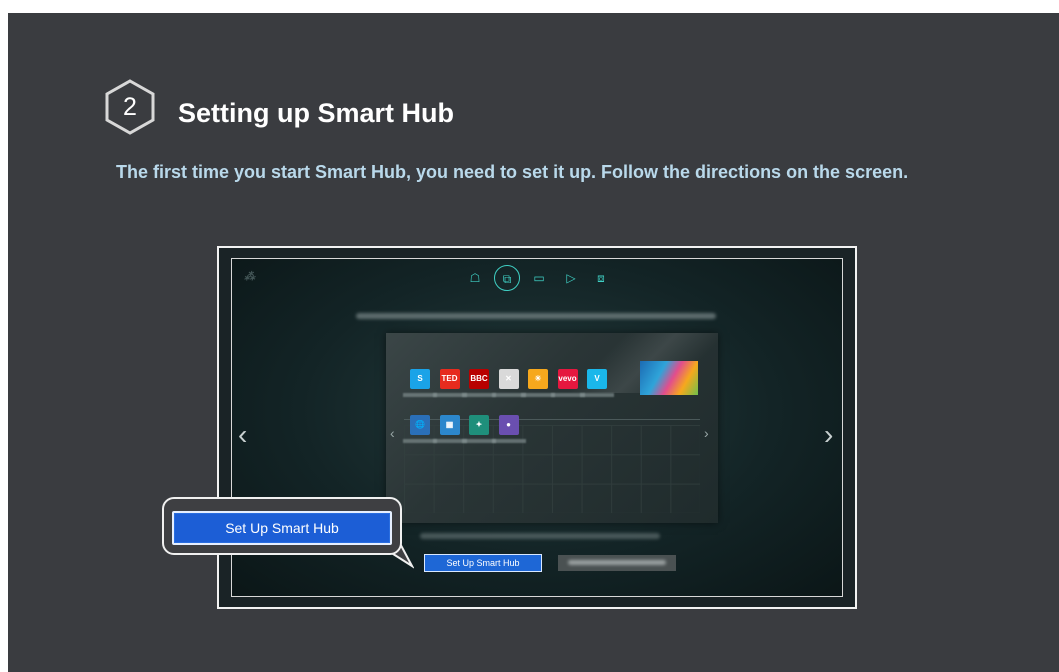 Image resolution: width=1059 pixels, height=672 pixels. I want to click on screen-prev-icon: ‹, so click(242, 435).